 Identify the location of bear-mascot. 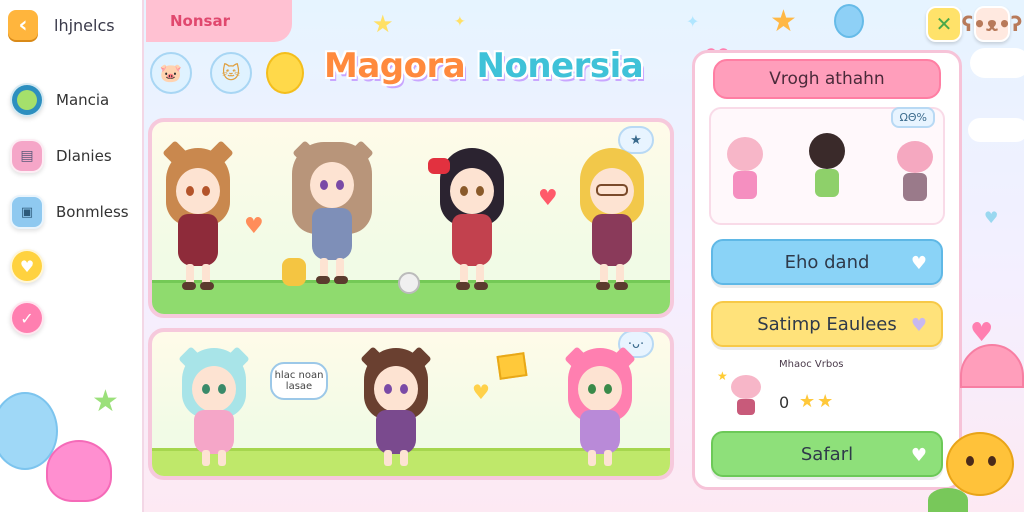
(980, 464).